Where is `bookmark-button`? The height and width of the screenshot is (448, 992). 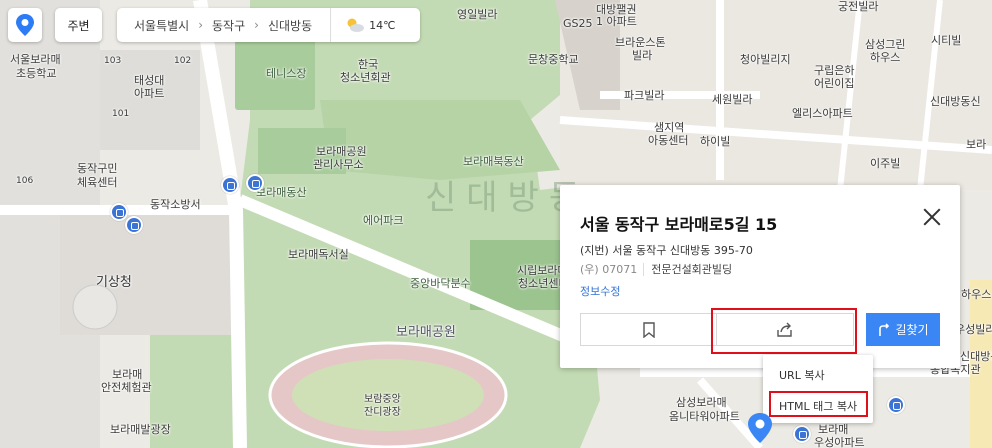
bookmark-button is located at coordinates (648, 329).